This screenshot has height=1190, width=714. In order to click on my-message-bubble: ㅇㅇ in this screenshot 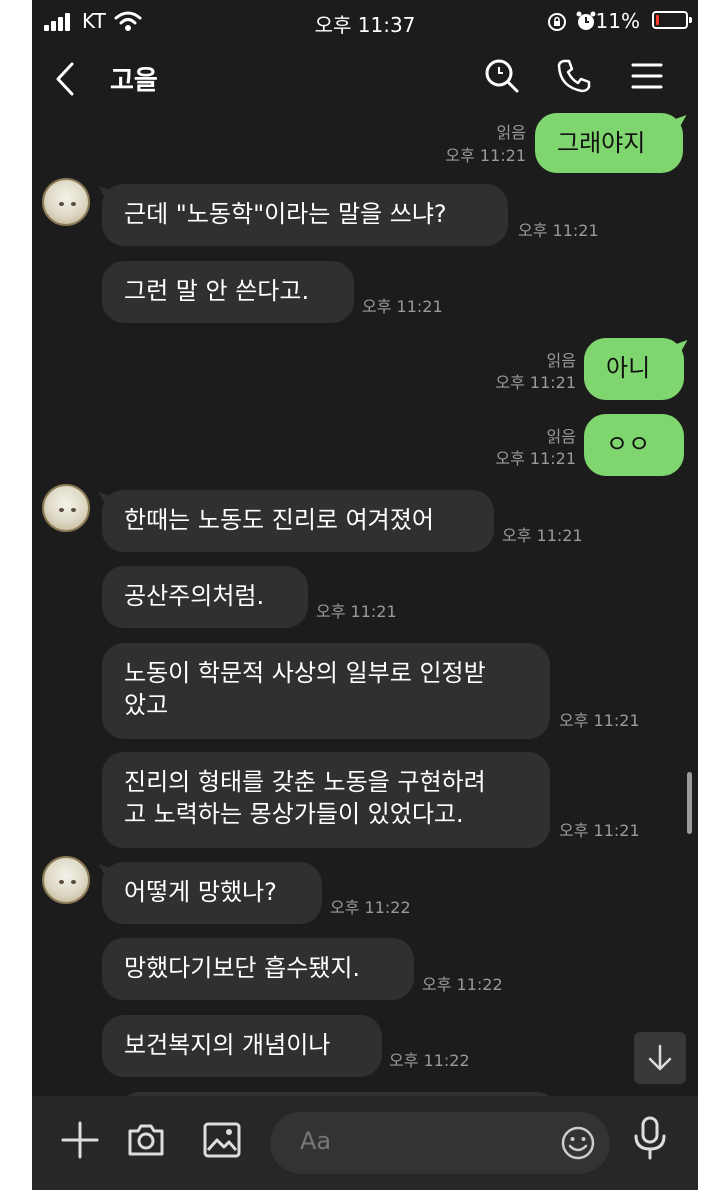, I will do `click(634, 445)`.